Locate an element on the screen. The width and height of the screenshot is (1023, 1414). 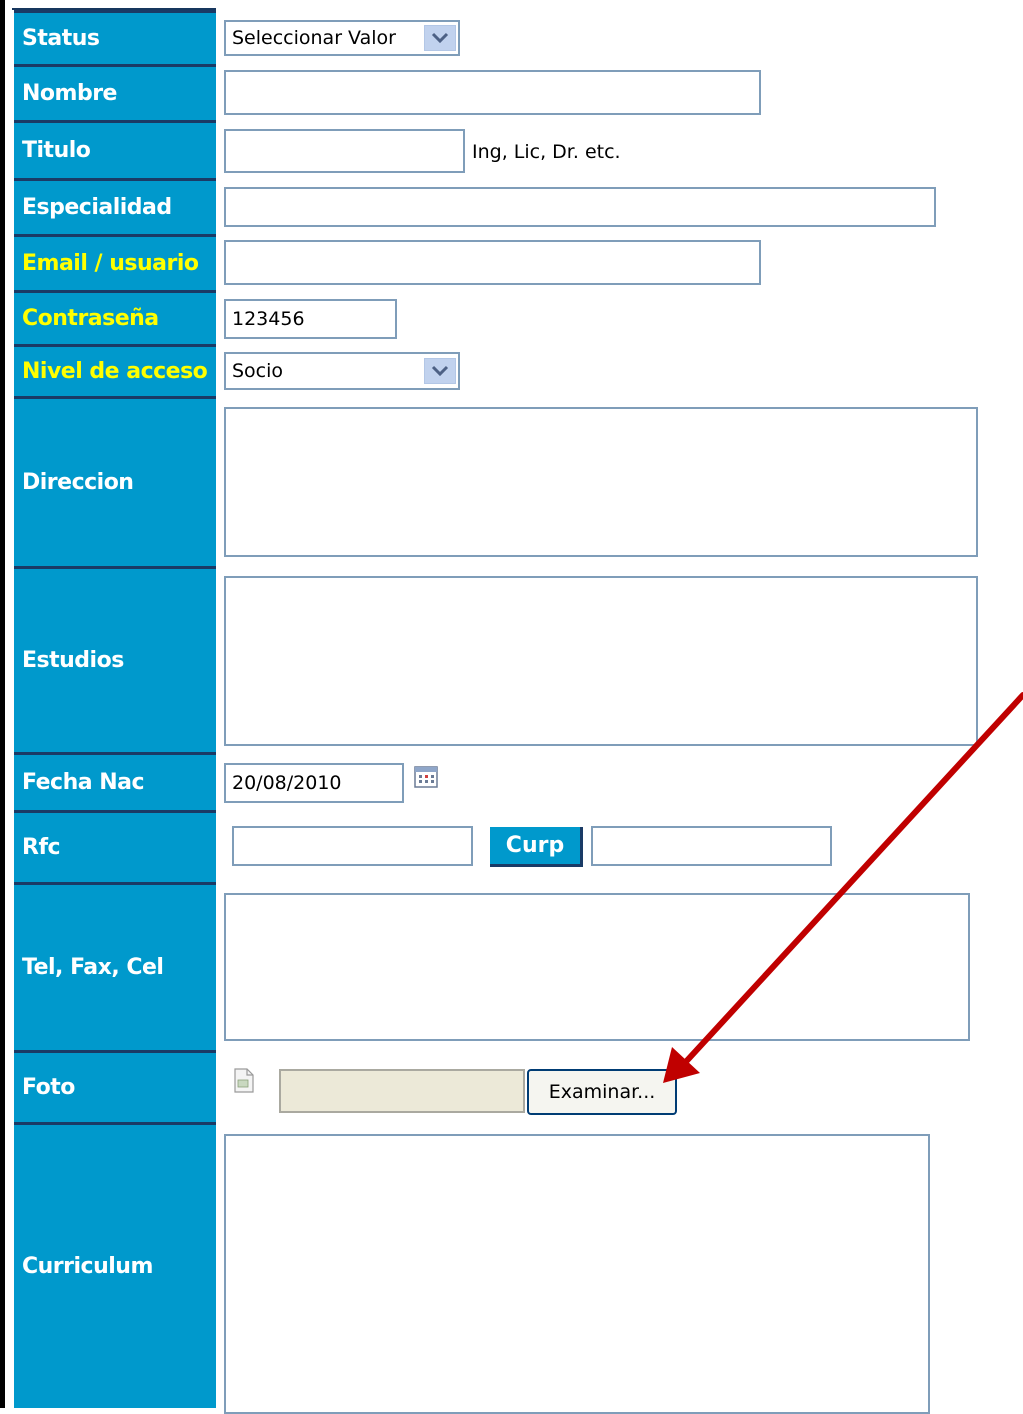
label-email: Email / usuario is located at coordinates (115, 262).